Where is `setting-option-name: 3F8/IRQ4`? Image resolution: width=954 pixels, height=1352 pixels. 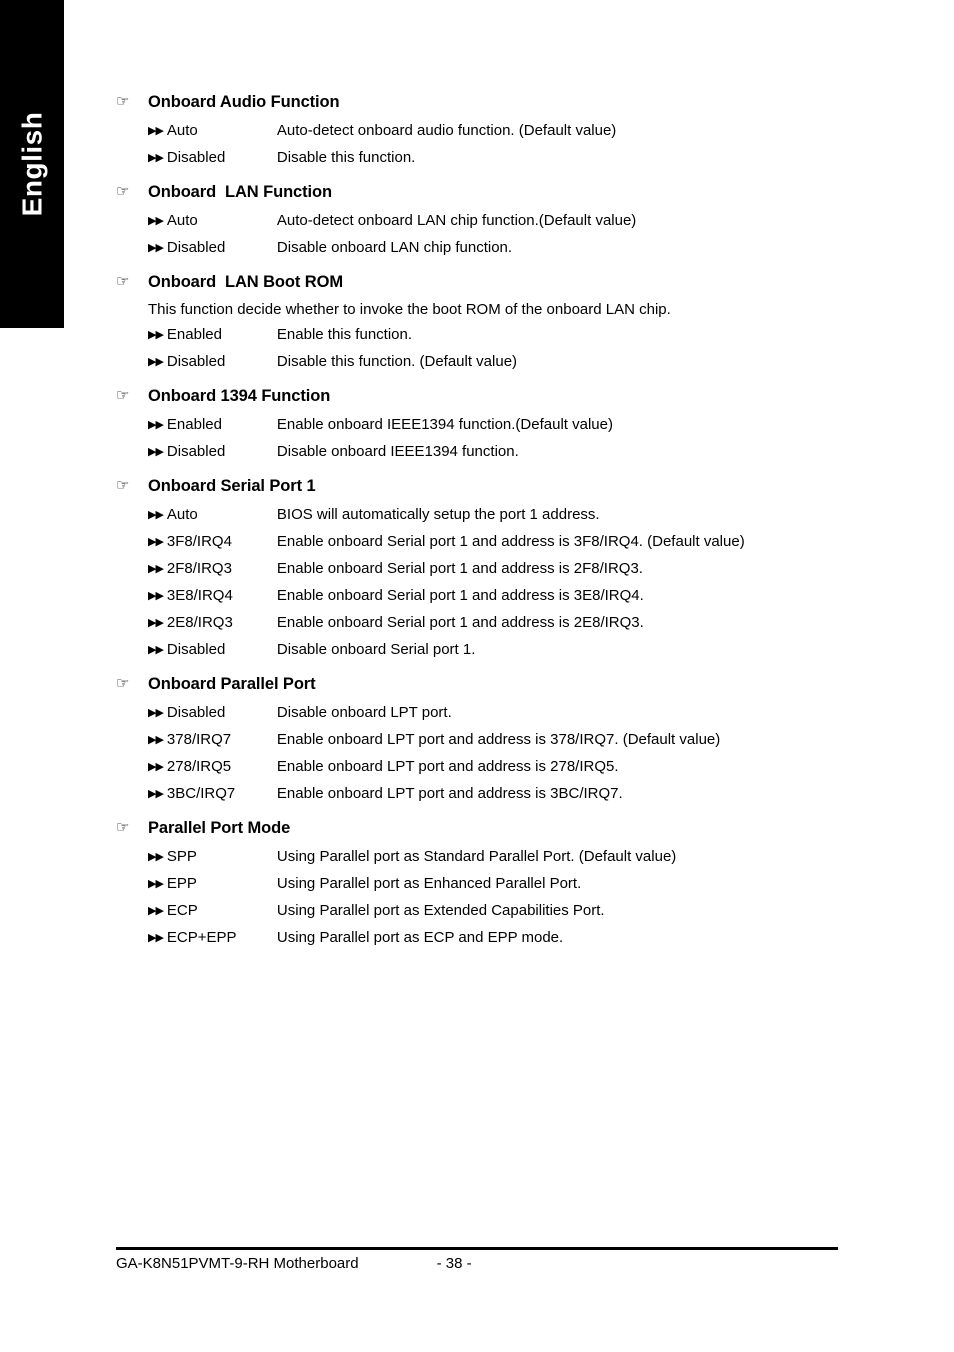
setting-option-name: 3F8/IRQ4 is located at coordinates (199, 541).